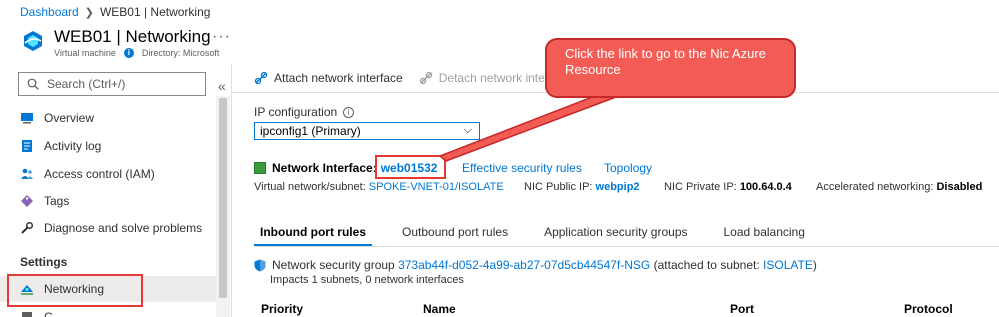 The height and width of the screenshot is (317, 999). I want to click on wrench-icon, so click(27, 227).